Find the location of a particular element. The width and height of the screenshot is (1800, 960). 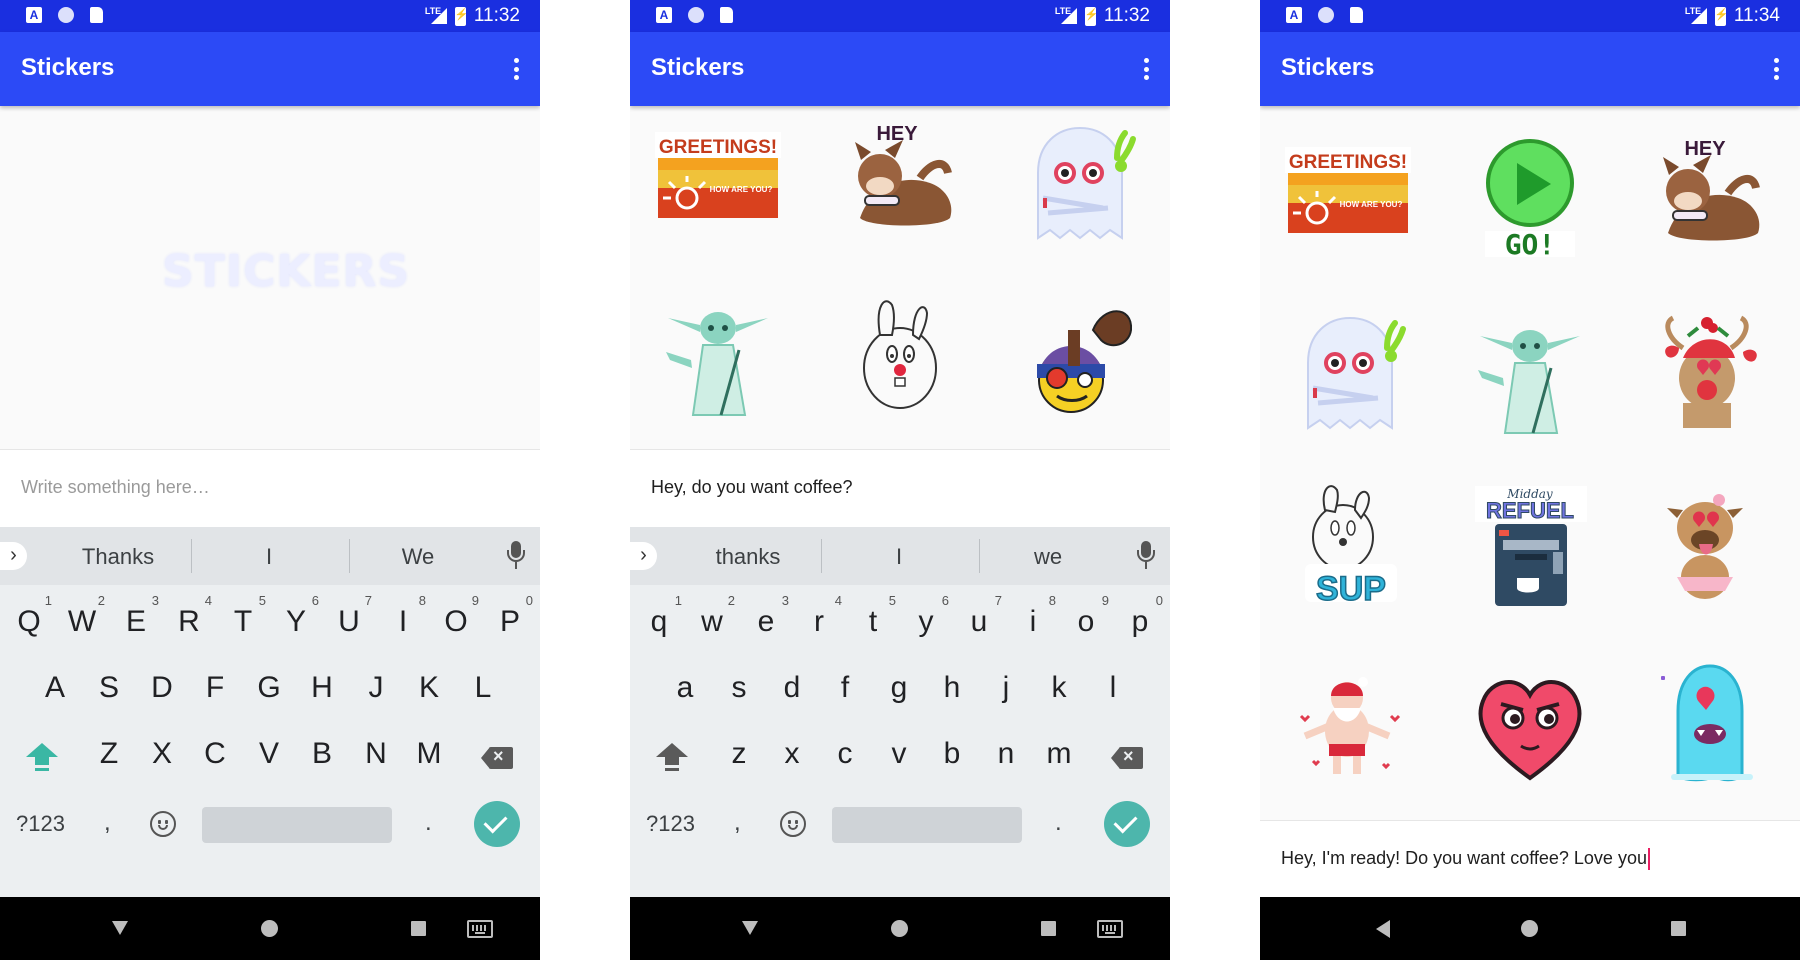

key: c is located at coordinates (845, 754).